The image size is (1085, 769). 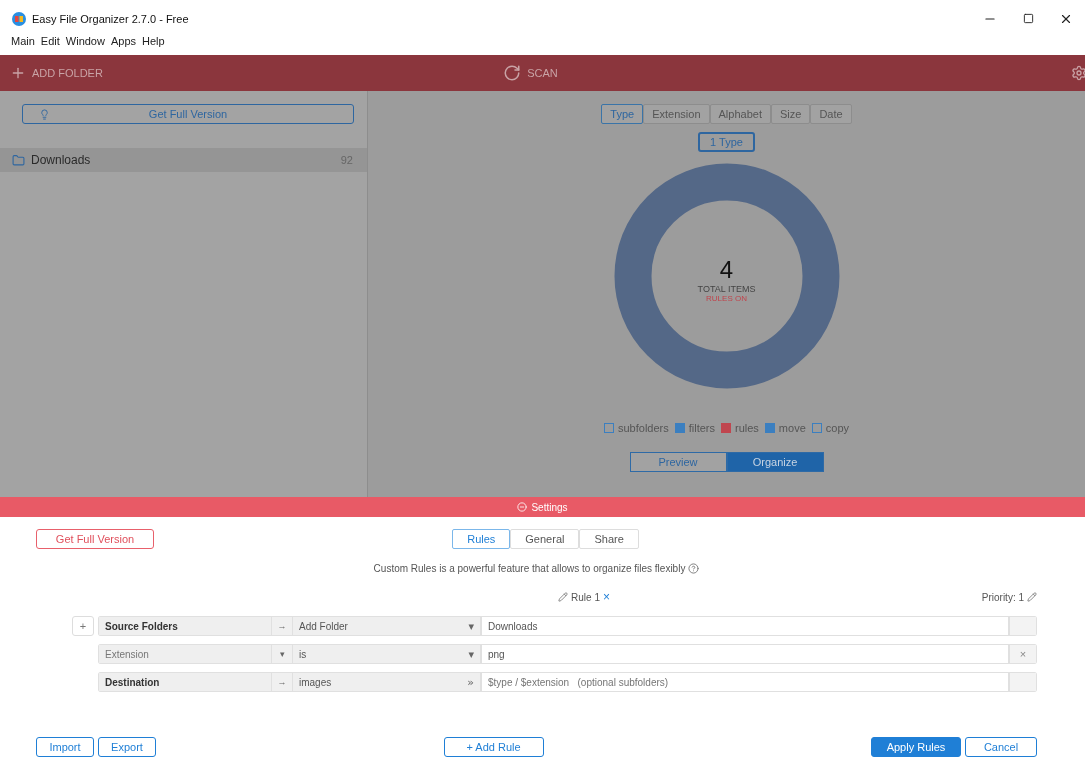 I want to click on add-rule-button: + Add Rule, so click(x=493, y=747).